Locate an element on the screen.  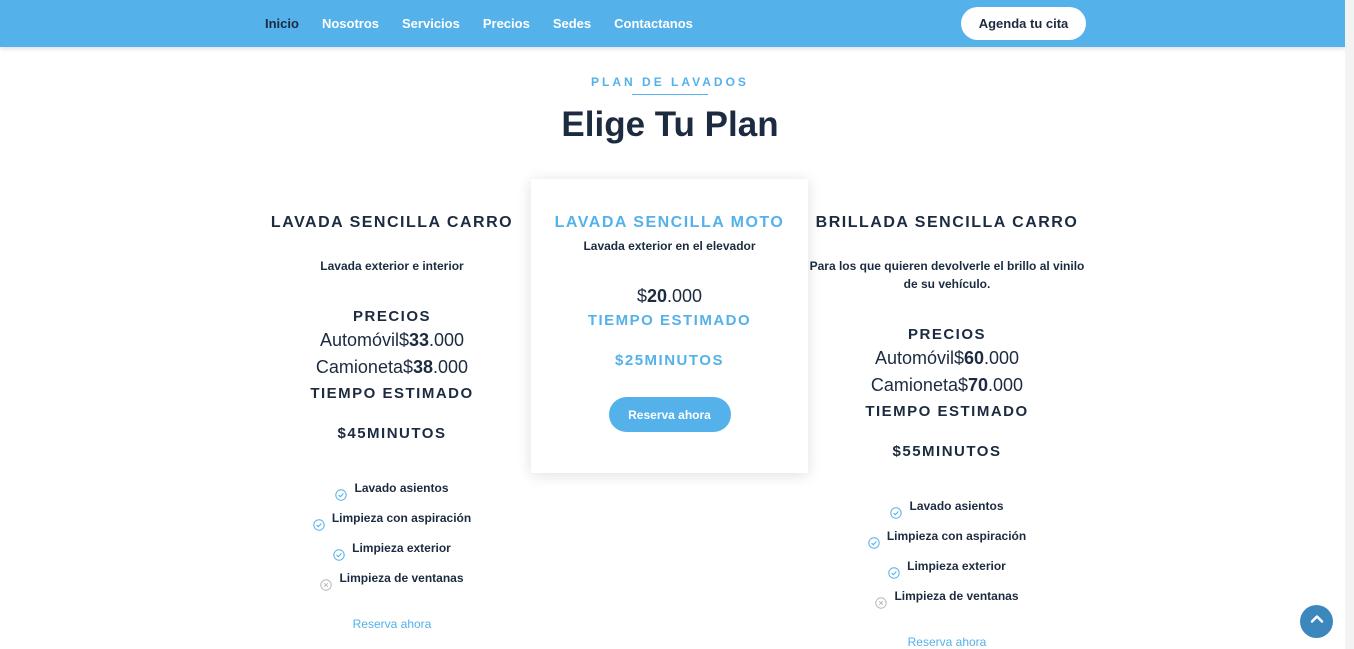
plan-title: BRILLADA SENCILLA CARRO is located at coordinates (947, 222).